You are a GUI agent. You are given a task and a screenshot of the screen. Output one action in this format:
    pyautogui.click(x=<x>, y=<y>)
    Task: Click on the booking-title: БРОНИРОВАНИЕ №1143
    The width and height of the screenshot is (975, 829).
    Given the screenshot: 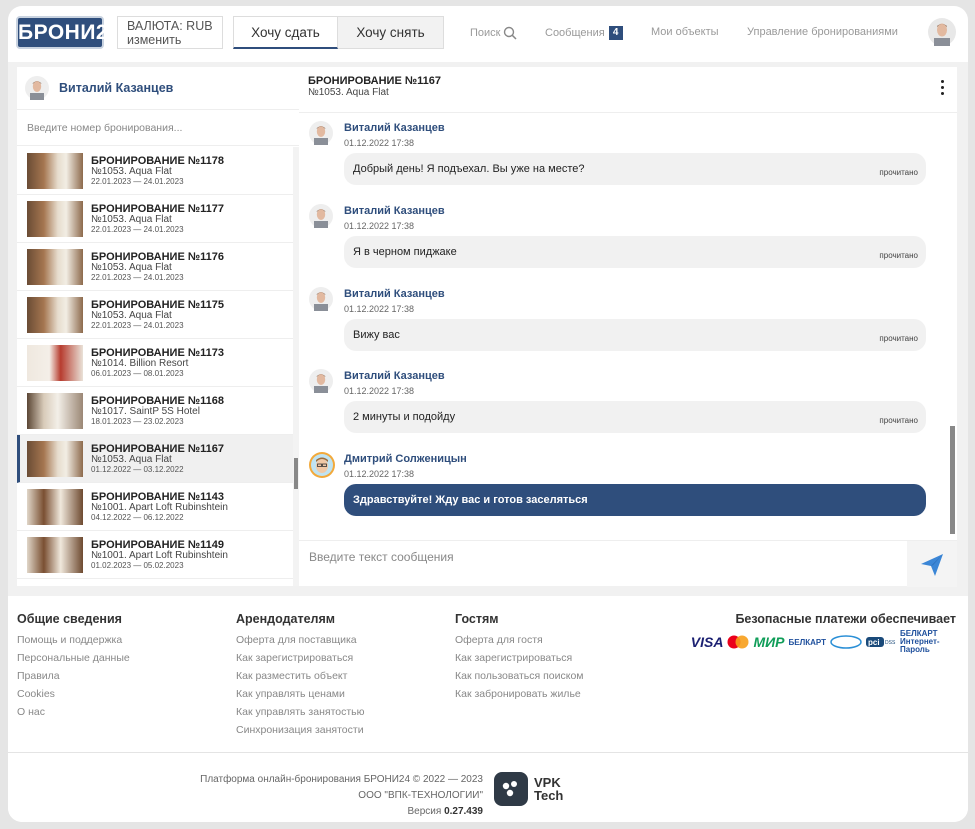 What is the action you would take?
    pyautogui.click(x=157, y=496)
    